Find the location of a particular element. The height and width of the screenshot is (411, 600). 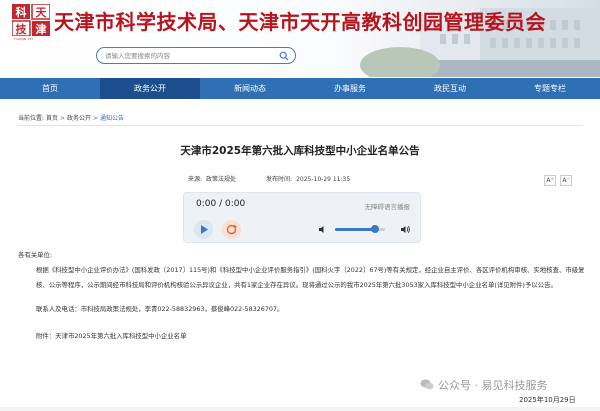

volume-high-icon is located at coordinates (405, 229).